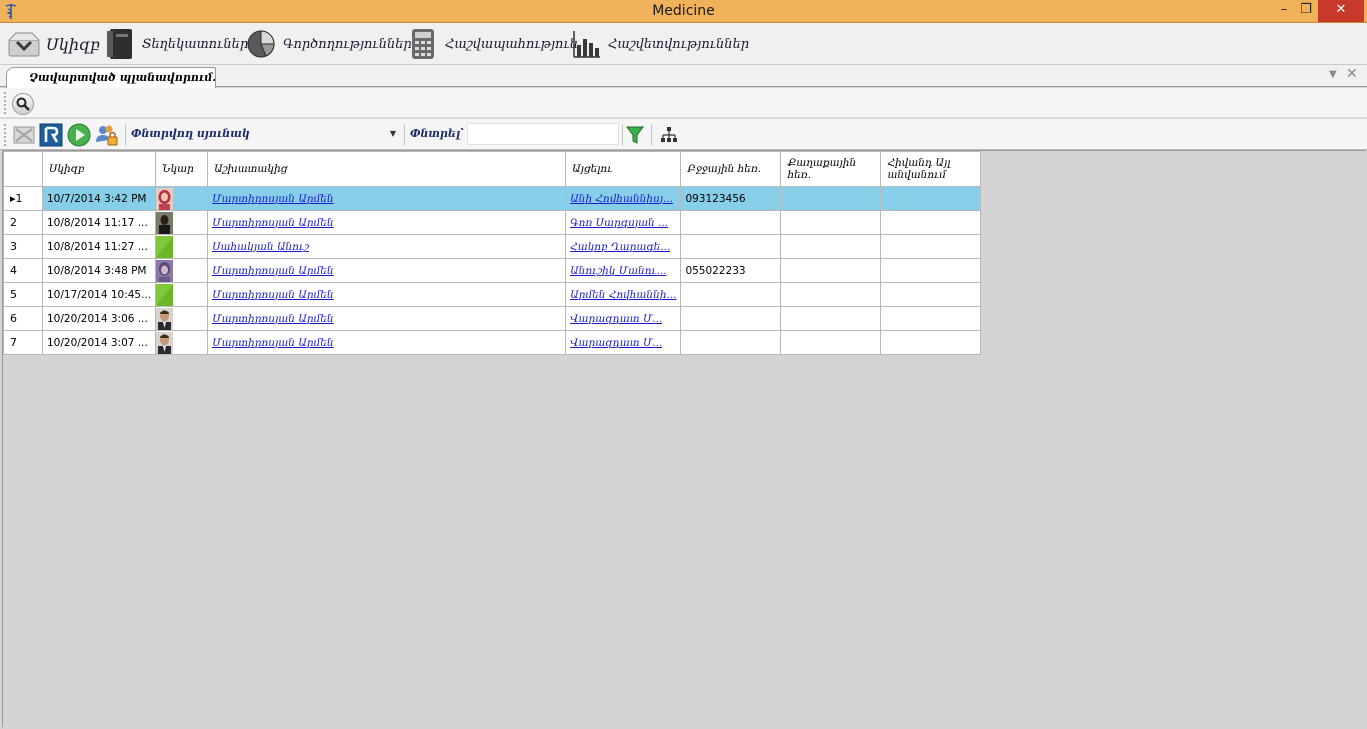 Image resolution: width=1367 pixels, height=729 pixels. Describe the element at coordinates (1306, 11) in the screenshot. I see `restore-button: ❐` at that location.